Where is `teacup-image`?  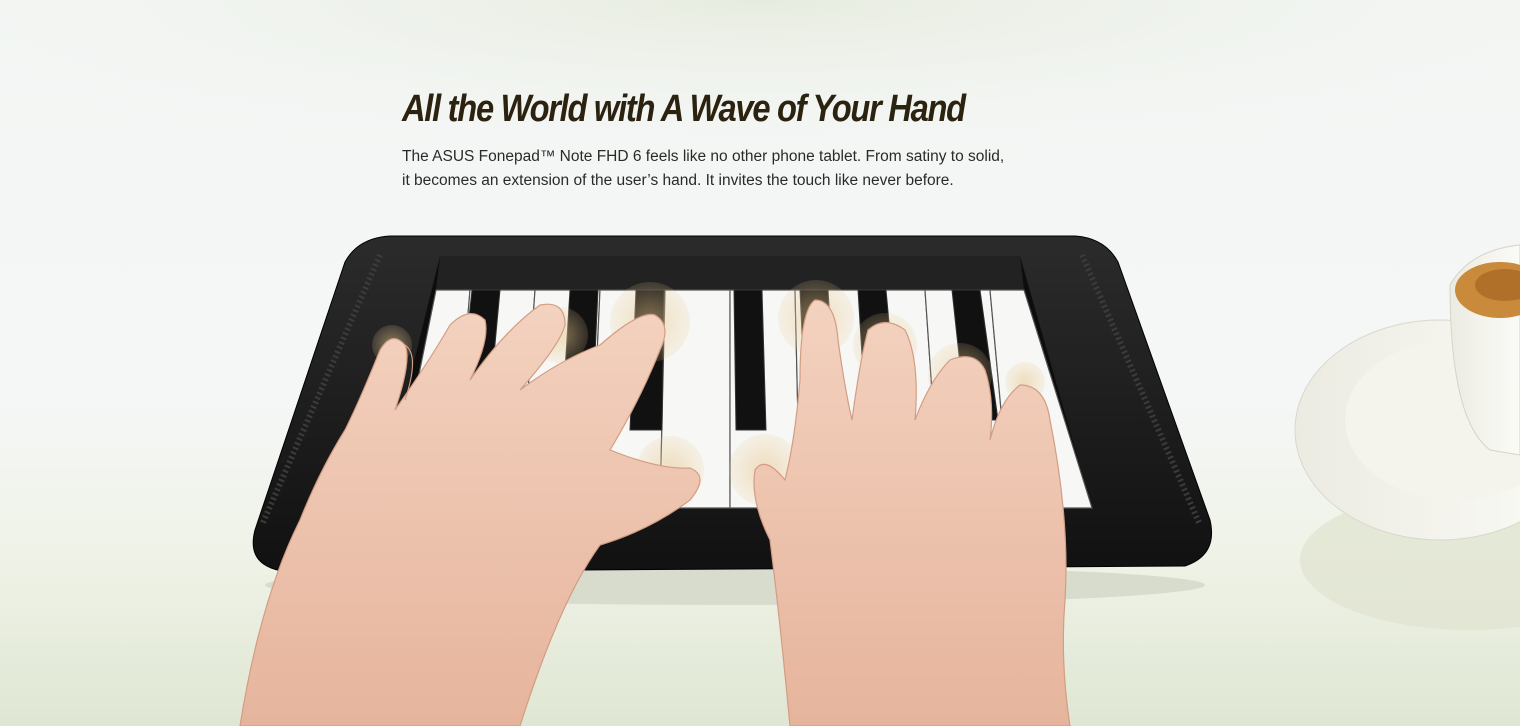 teacup-image is located at coordinates (1407, 437).